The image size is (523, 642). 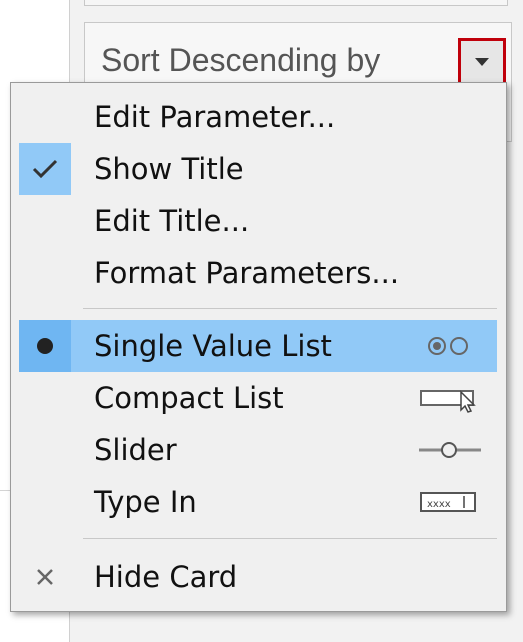 What do you see at coordinates (45, 346) in the screenshot?
I see `bullet-icon` at bounding box center [45, 346].